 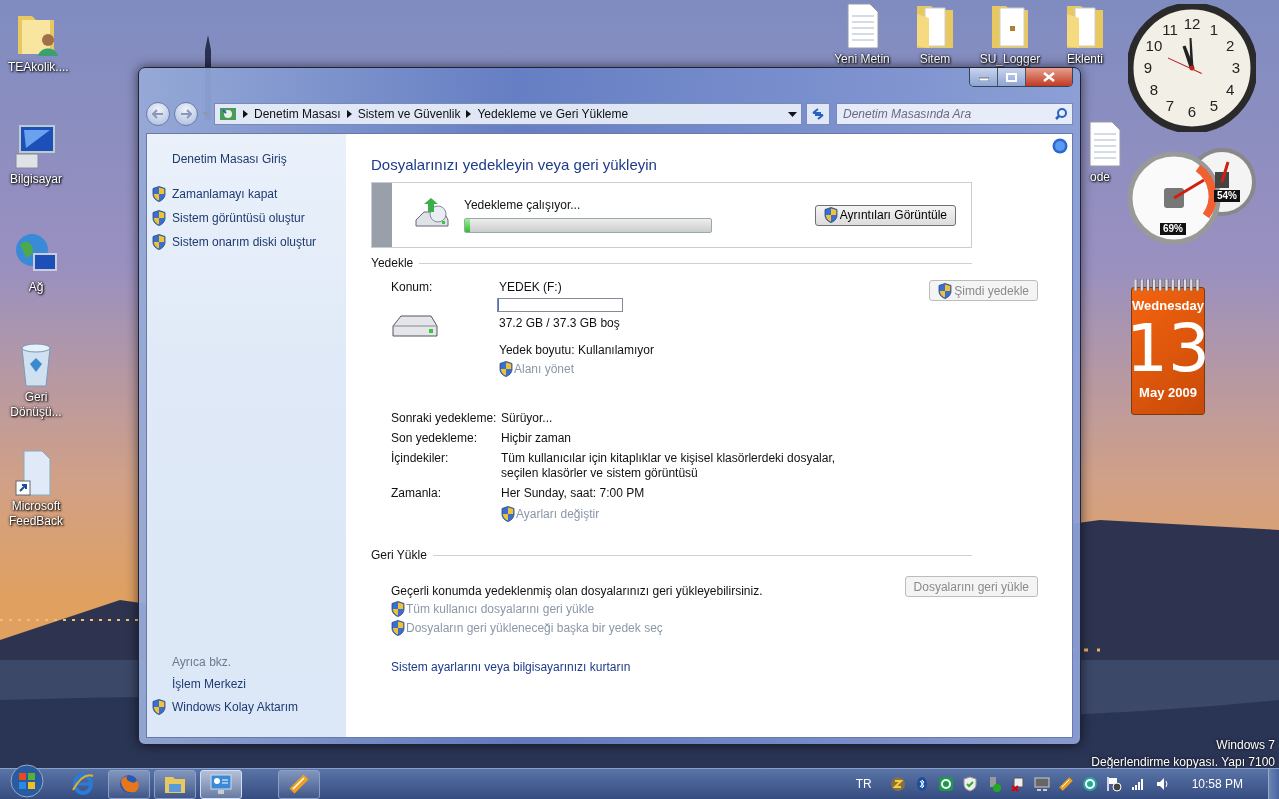 I want to click on help-icon, so click(x=1060, y=146).